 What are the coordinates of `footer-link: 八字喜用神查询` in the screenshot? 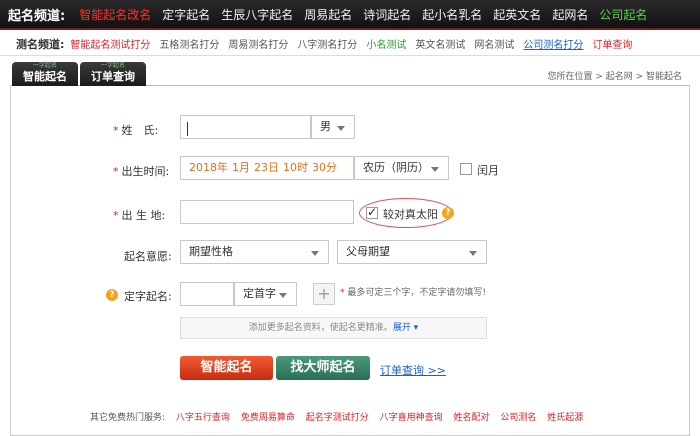 It's located at (411, 418).